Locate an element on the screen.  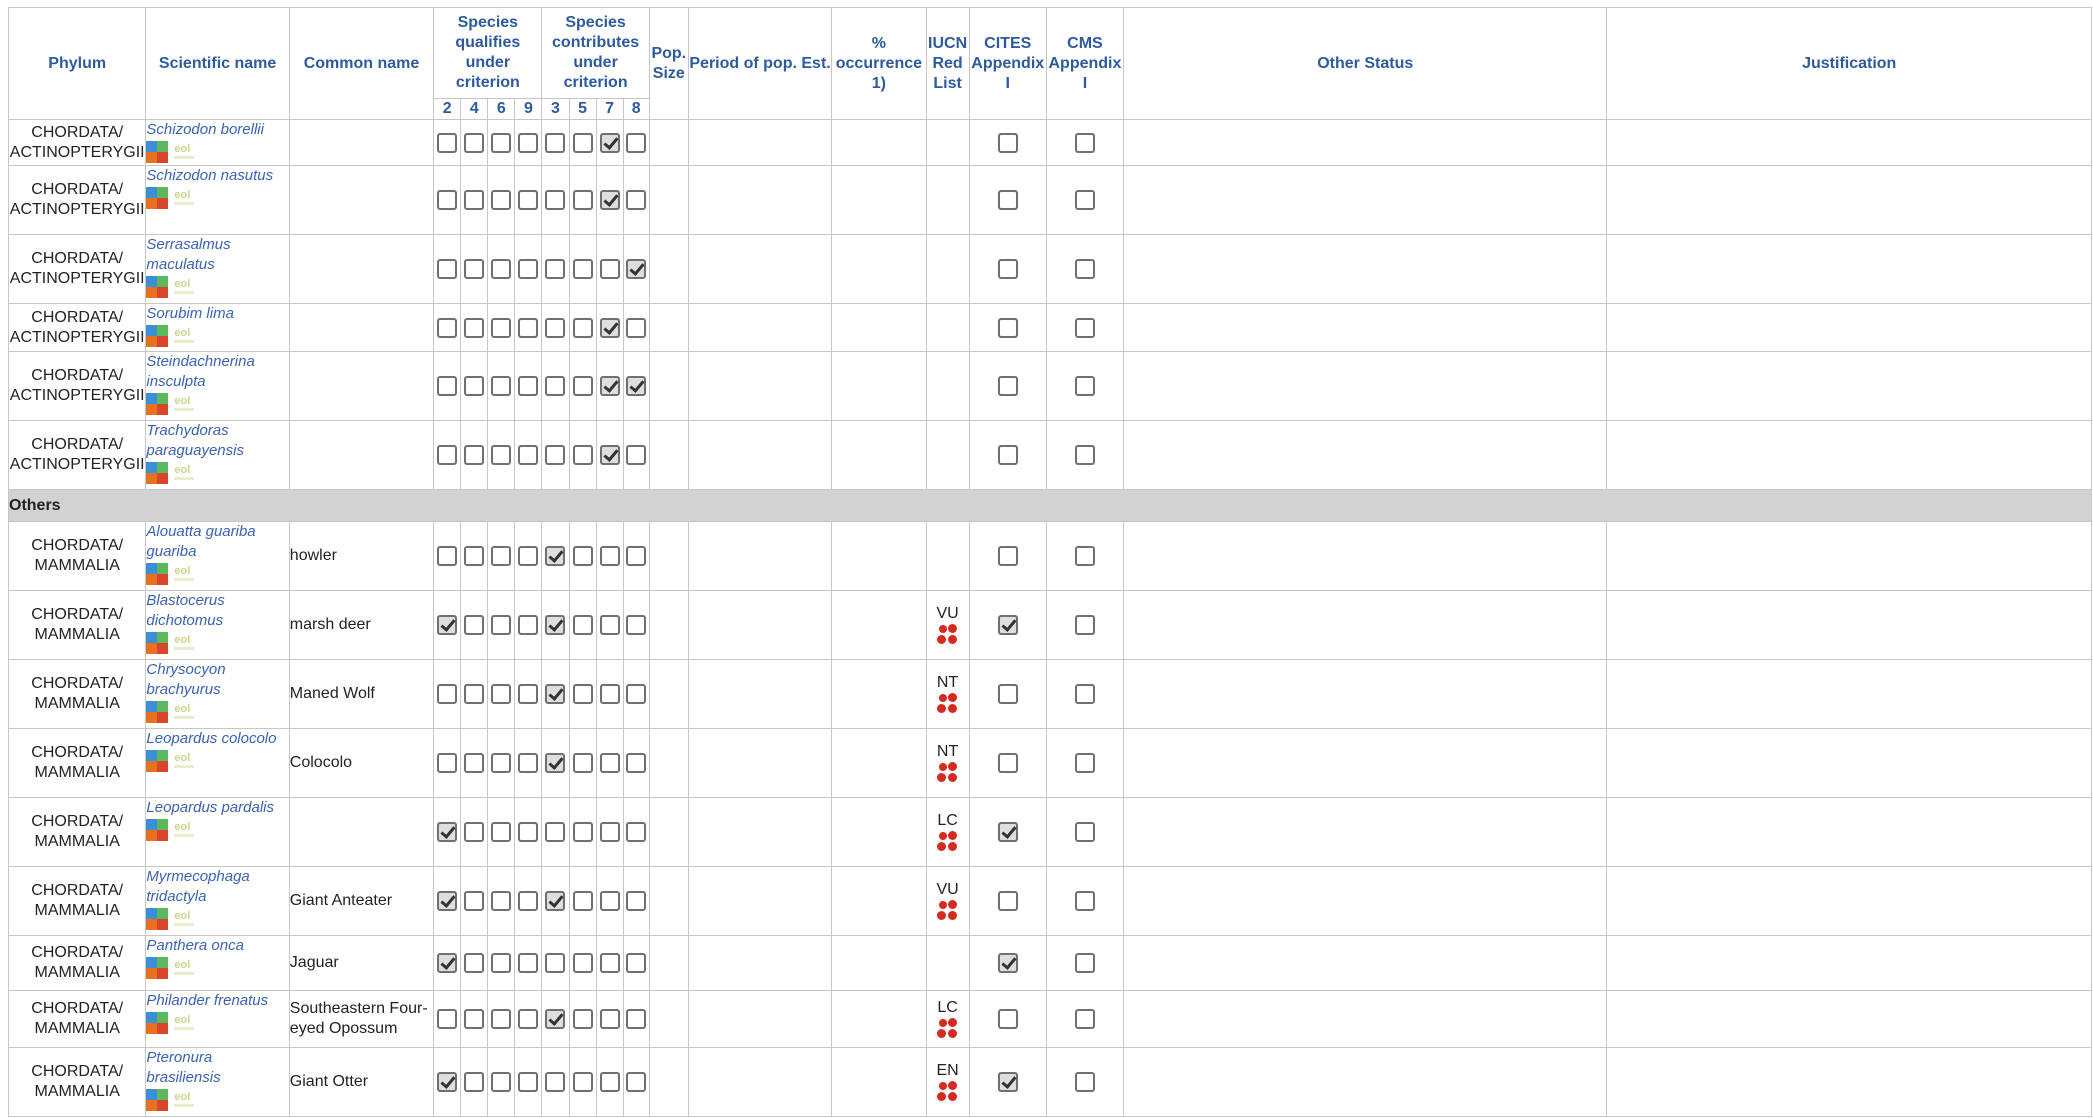
scientific-name-link: Steindachnerina insculpta is located at coordinates (217, 372).